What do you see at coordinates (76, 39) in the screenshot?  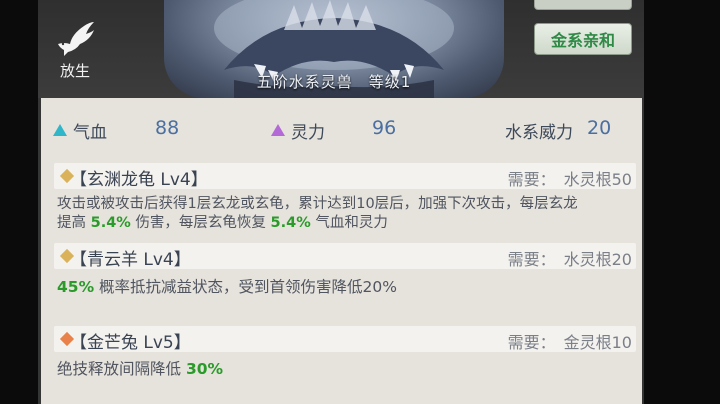 I see `dove-icon` at bounding box center [76, 39].